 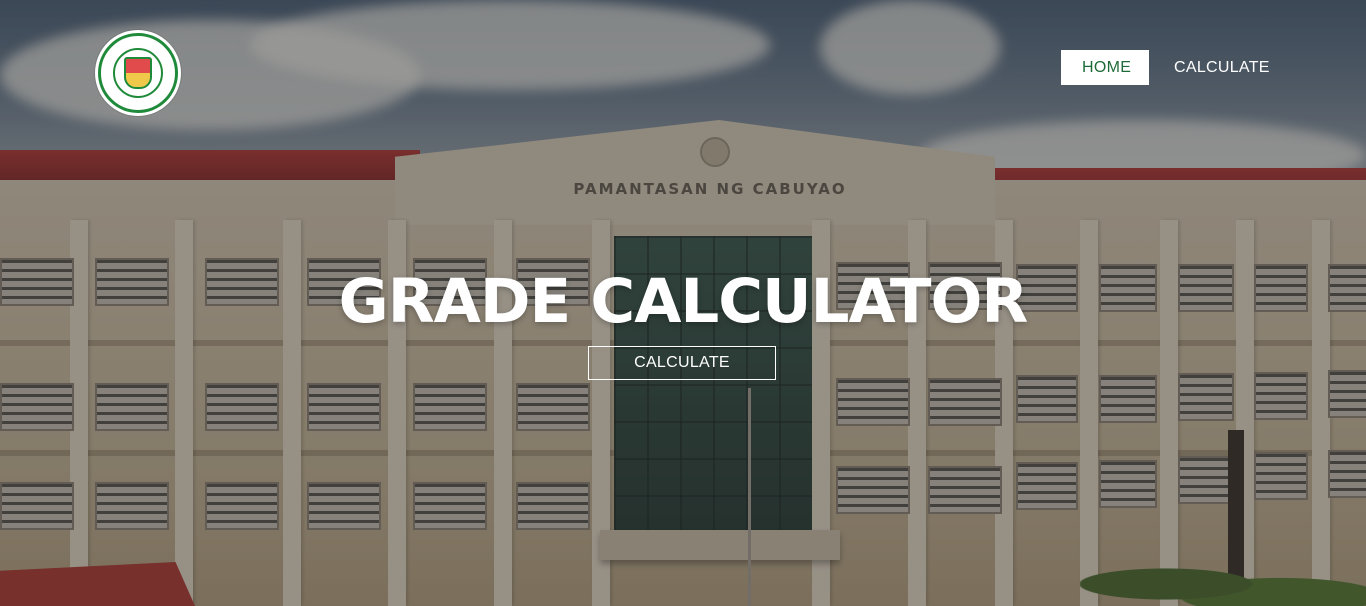 I want to click on calculate-button: CALCULATE, so click(x=682, y=363).